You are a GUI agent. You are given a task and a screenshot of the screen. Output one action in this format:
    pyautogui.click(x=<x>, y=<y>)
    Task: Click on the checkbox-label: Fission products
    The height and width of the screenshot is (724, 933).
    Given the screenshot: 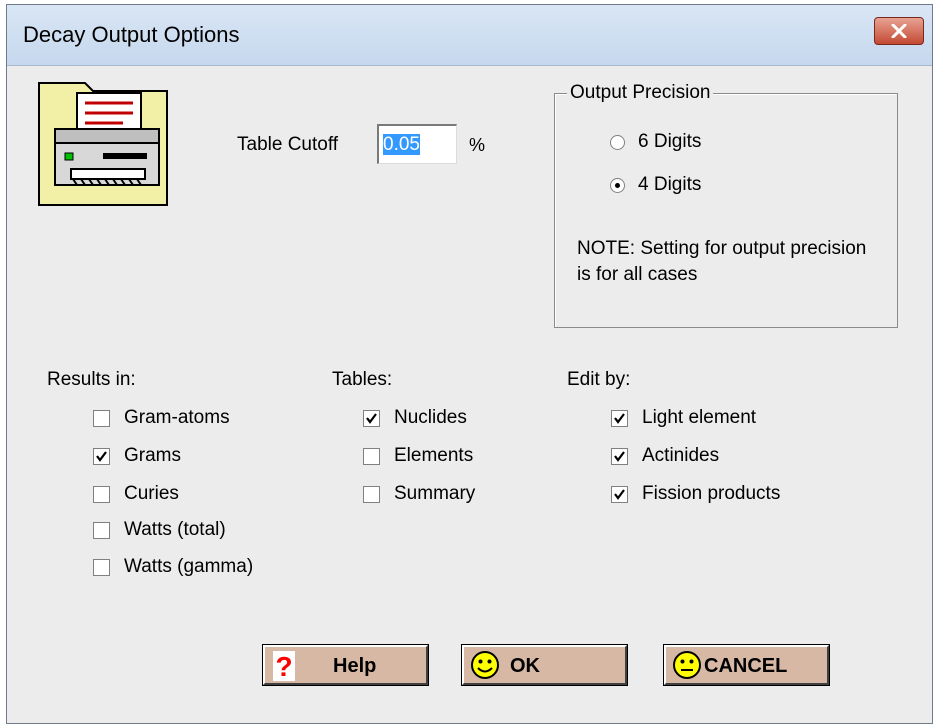 What is the action you would take?
    pyautogui.click(x=711, y=493)
    